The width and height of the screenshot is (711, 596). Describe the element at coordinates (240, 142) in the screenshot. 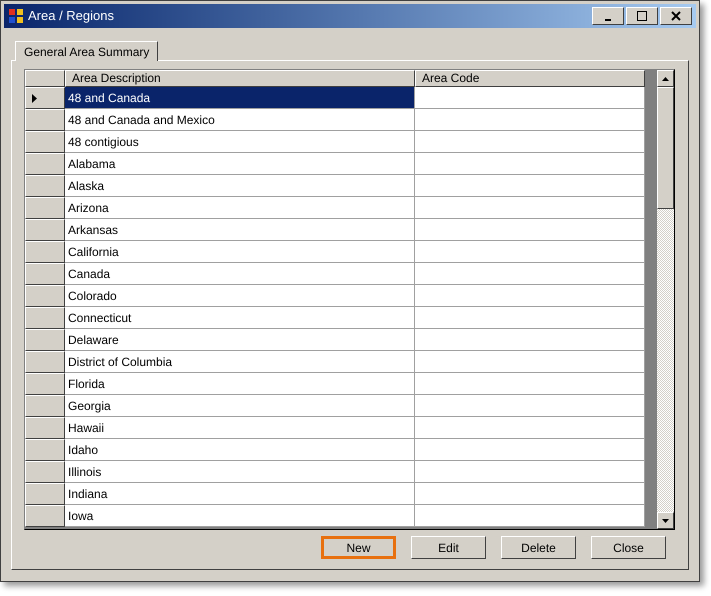

I see `table-cell: 48 contigious` at that location.